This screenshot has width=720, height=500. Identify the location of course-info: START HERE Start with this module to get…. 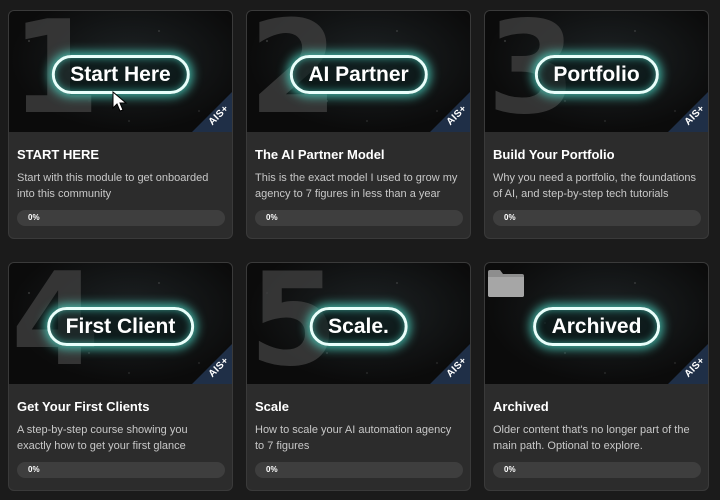
(120, 174).